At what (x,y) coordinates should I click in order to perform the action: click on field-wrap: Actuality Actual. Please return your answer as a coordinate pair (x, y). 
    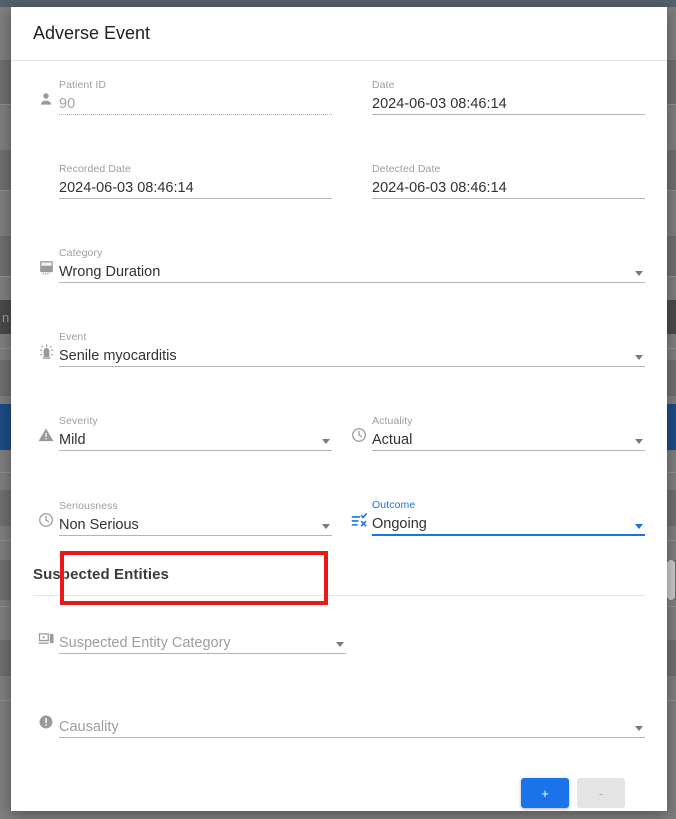
    Looking at the image, I should click on (508, 433).